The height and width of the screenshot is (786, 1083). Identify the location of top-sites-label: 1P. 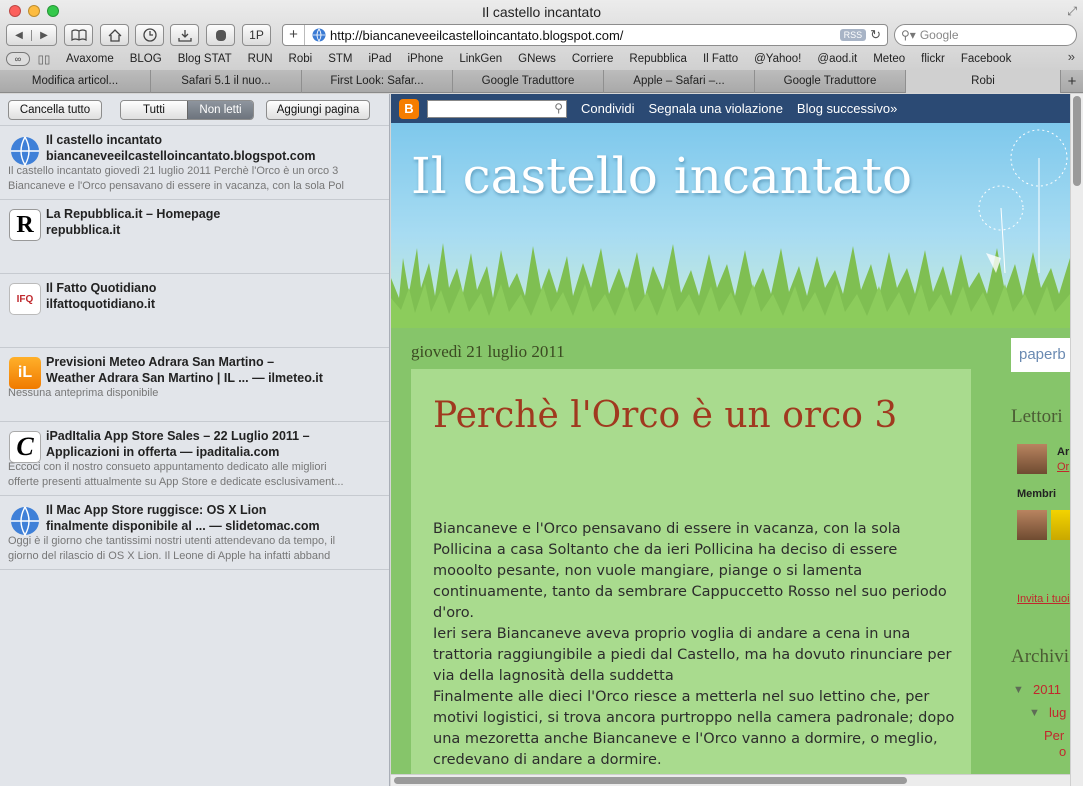
(256, 35).